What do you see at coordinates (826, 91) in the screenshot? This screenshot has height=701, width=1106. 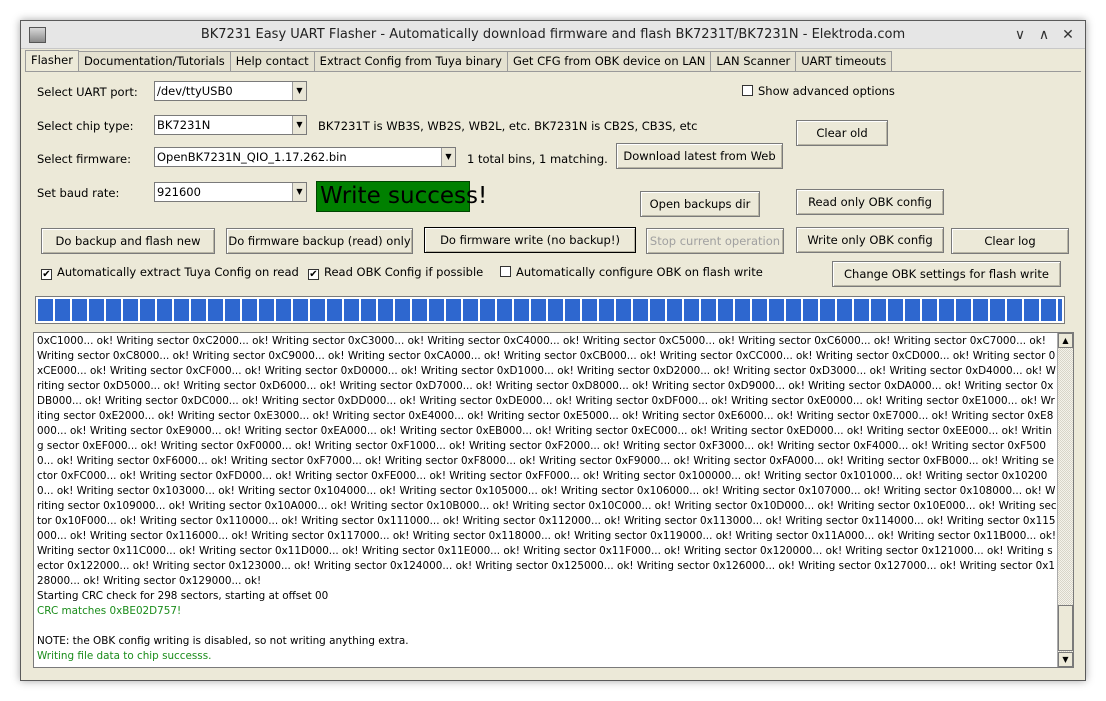 I see `show-advanced-label: Show advanced options` at bounding box center [826, 91].